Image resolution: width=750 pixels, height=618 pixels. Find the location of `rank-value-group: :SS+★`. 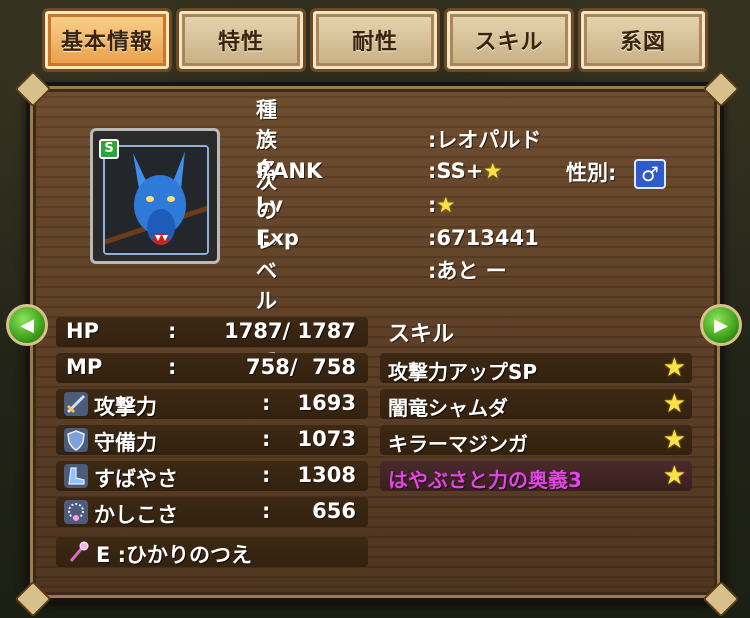

rank-value-group: :SS+★ is located at coordinates (465, 171).